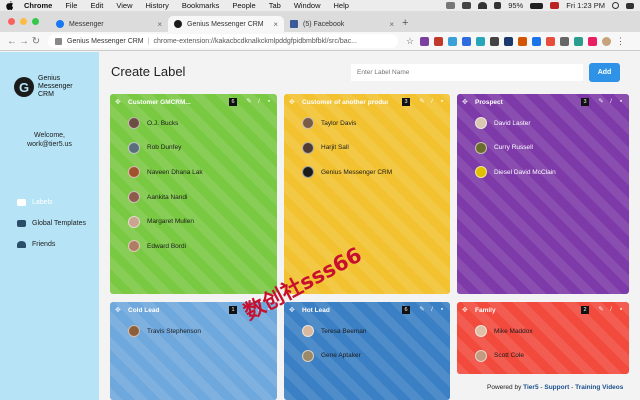 The height and width of the screenshot is (400, 640). I want to click on label-title: Cold Lead, so click(143, 310).